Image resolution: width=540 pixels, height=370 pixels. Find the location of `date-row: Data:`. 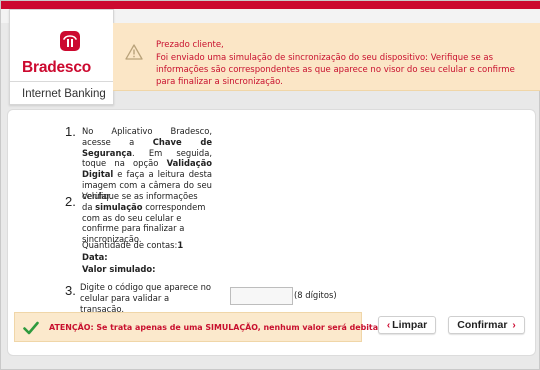

date-row: Data: is located at coordinates (95, 257).